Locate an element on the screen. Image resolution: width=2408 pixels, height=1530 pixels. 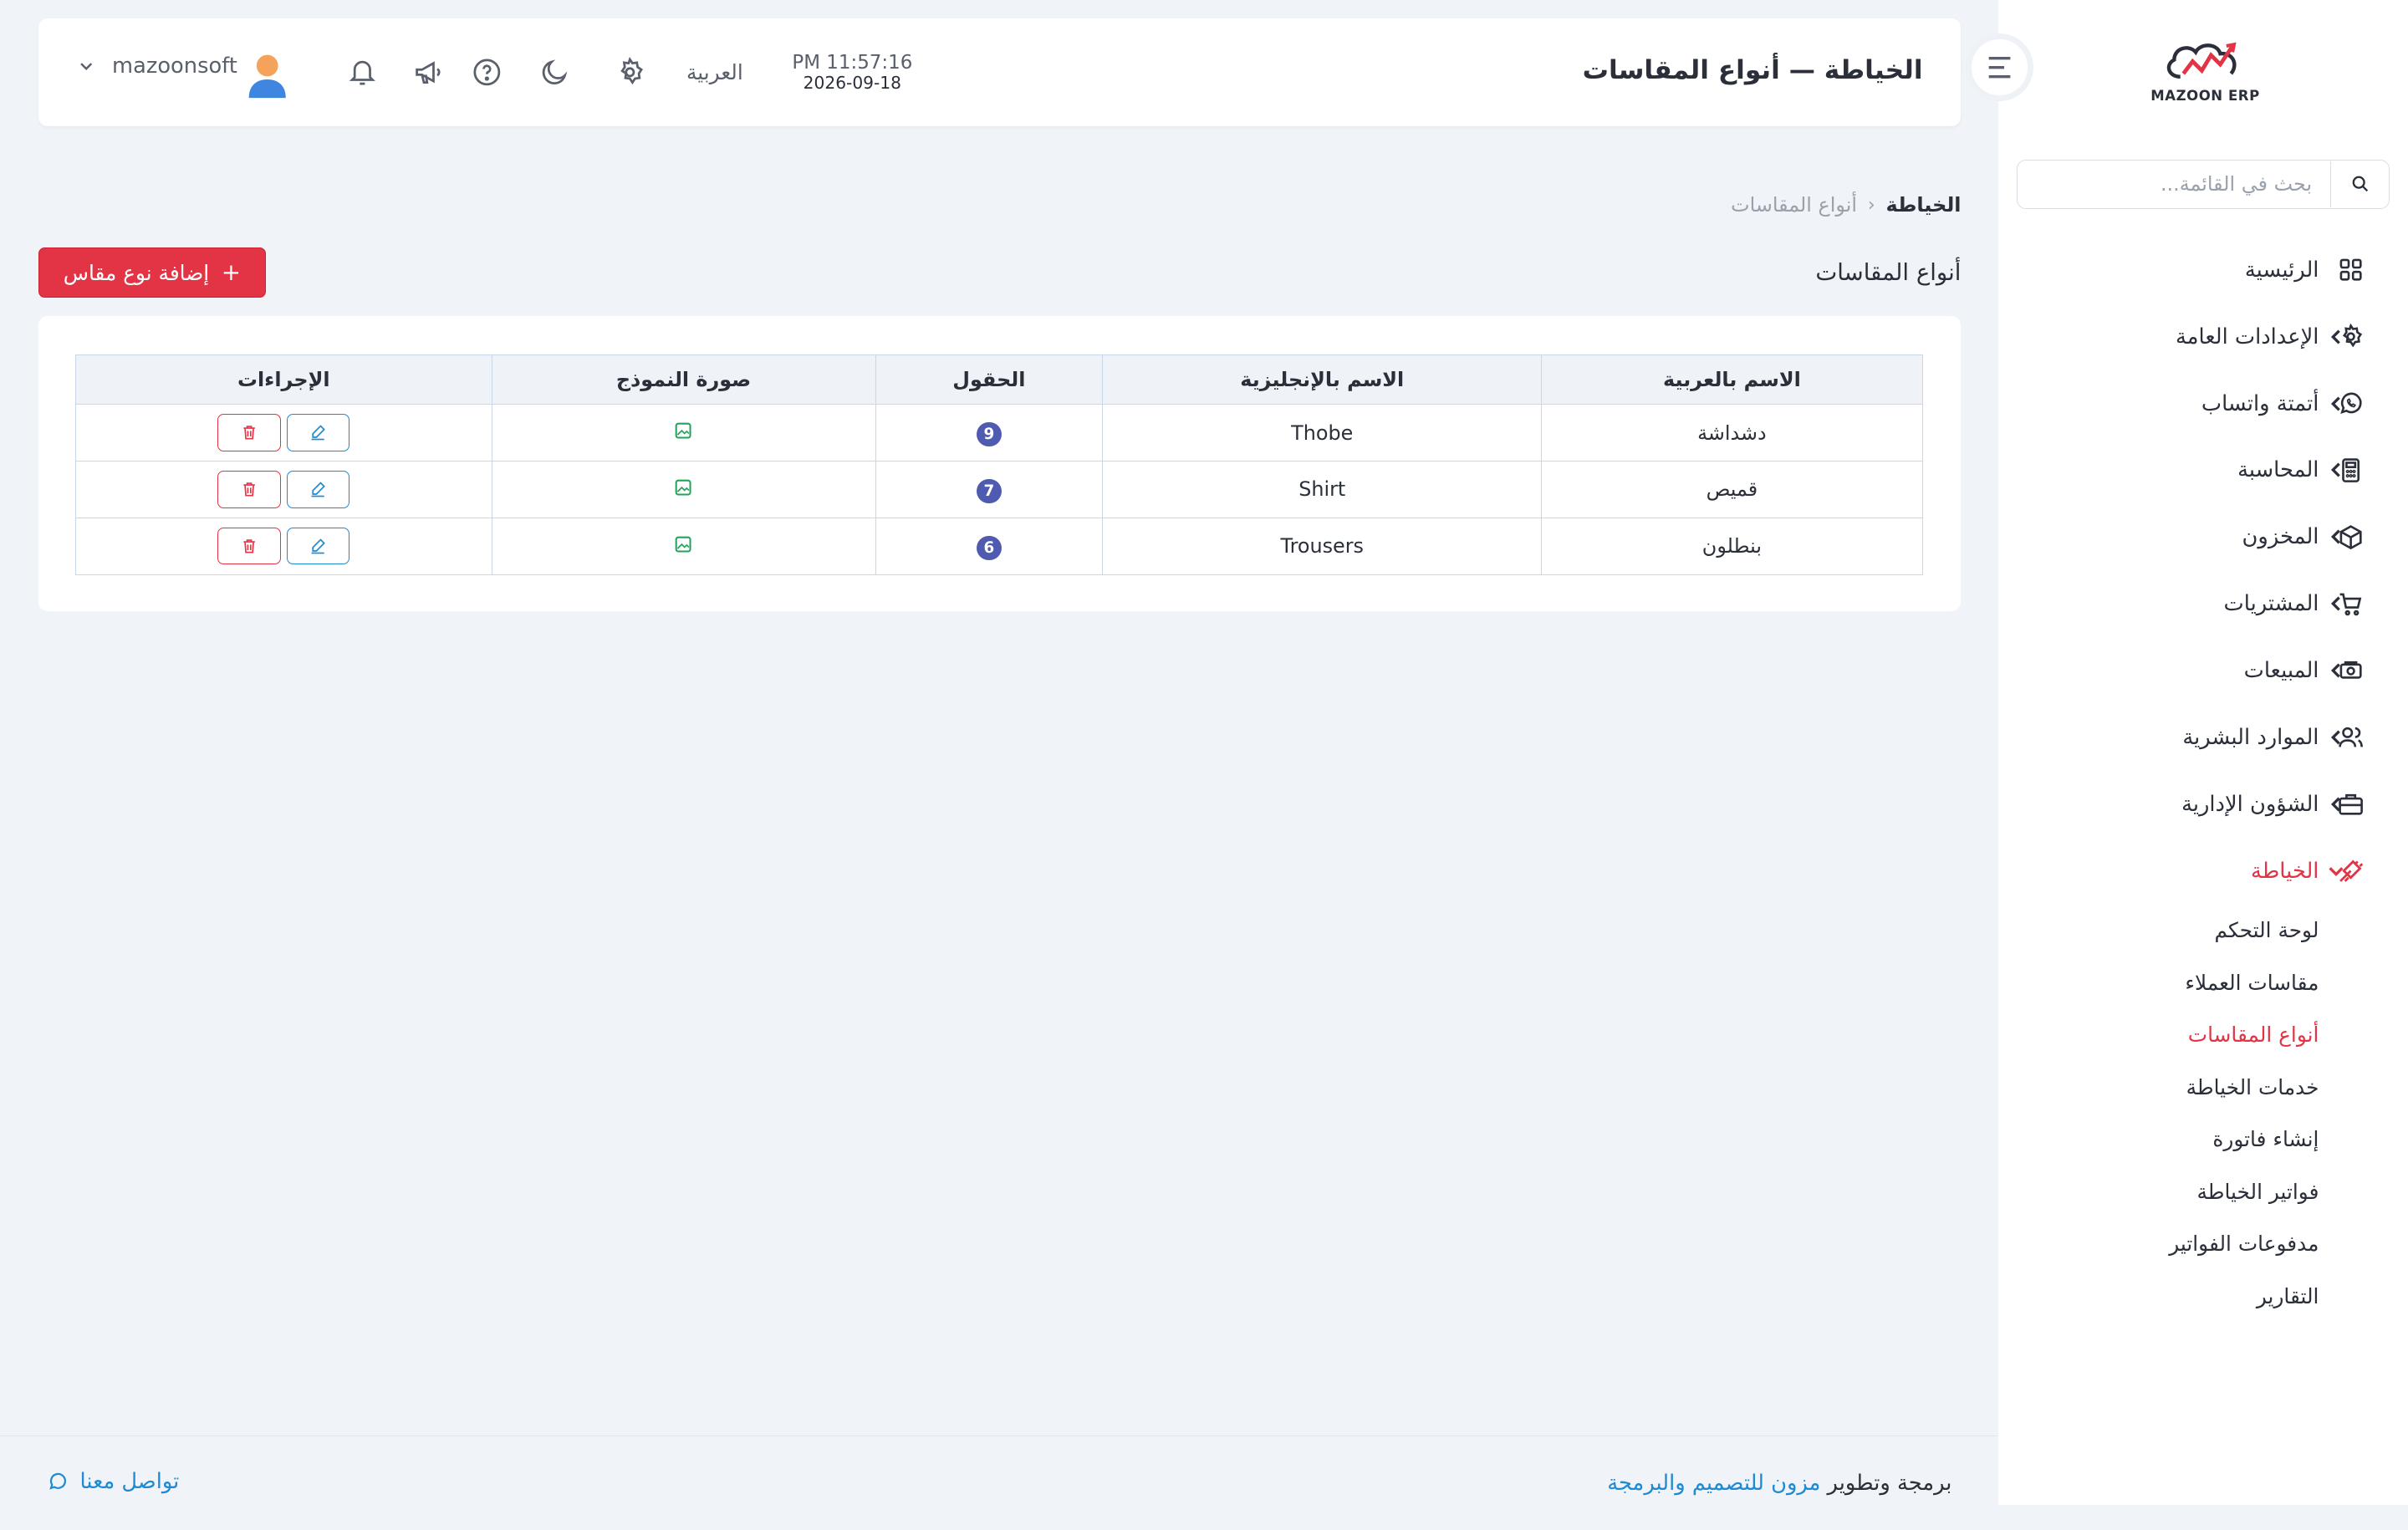
cell-fields: 6 is located at coordinates (990, 546).